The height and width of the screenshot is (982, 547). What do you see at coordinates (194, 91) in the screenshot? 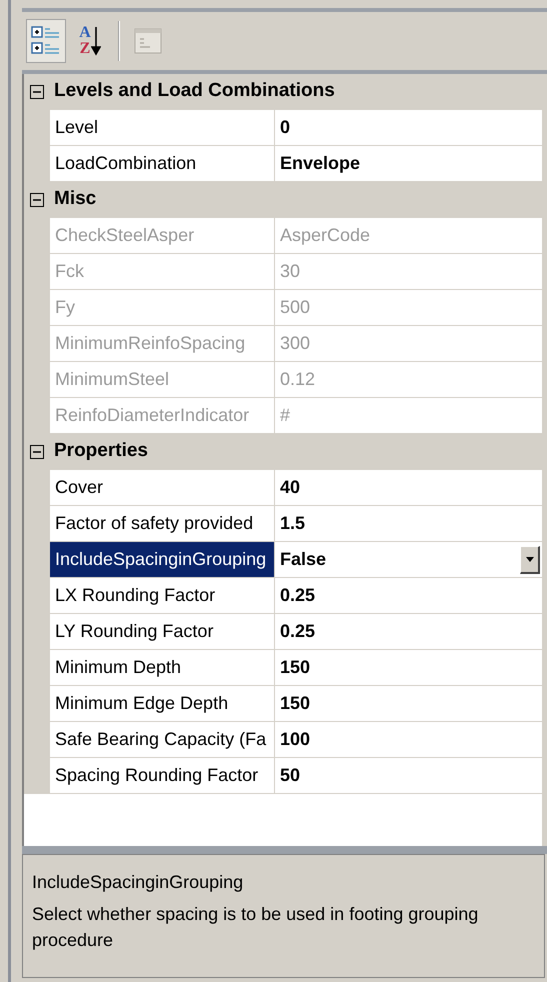
I see `category-title: Levels and Load Combinations` at bounding box center [194, 91].